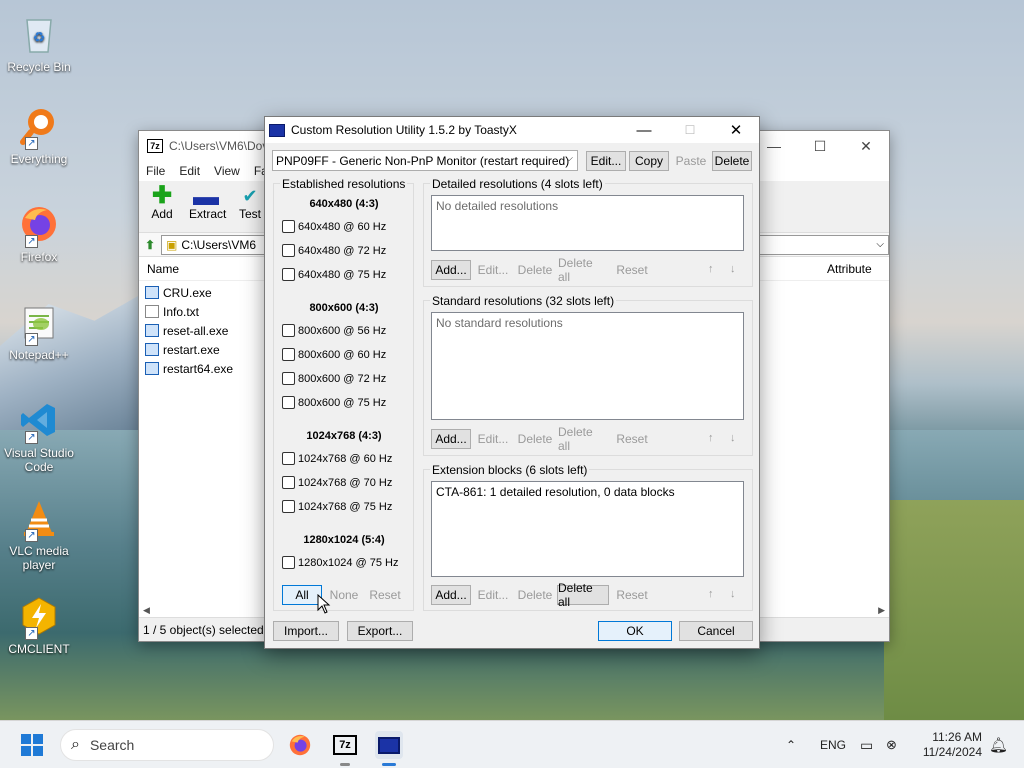 Image resolution: width=1024 pixels, height=768 pixels. What do you see at coordinates (583, 439) in the screenshot?
I see `standard-delete-all-button: Delete all` at bounding box center [583, 439].